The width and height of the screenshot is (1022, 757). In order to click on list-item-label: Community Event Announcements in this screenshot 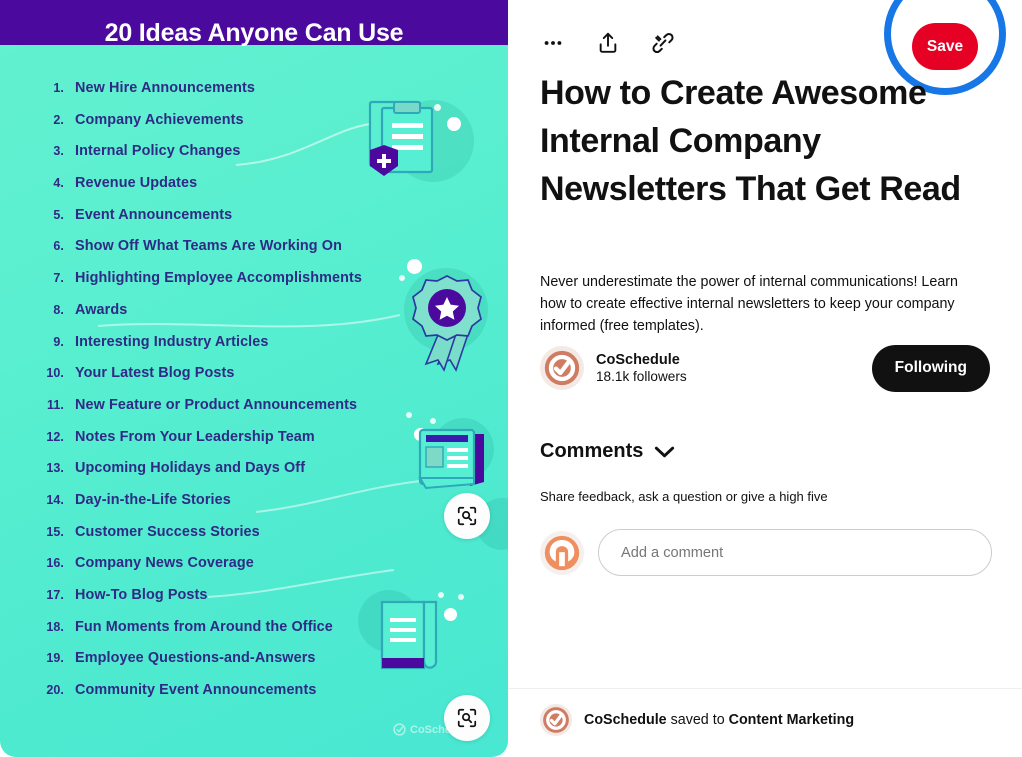, I will do `click(196, 690)`.